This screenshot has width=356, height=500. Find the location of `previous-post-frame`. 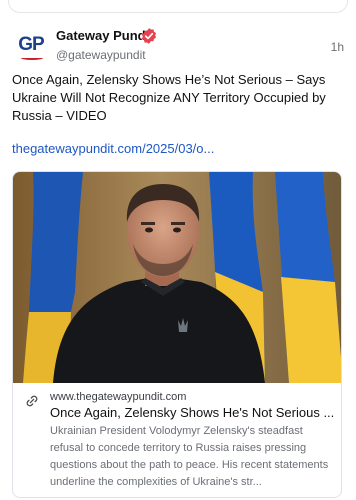

previous-post-frame is located at coordinates (178, 6).